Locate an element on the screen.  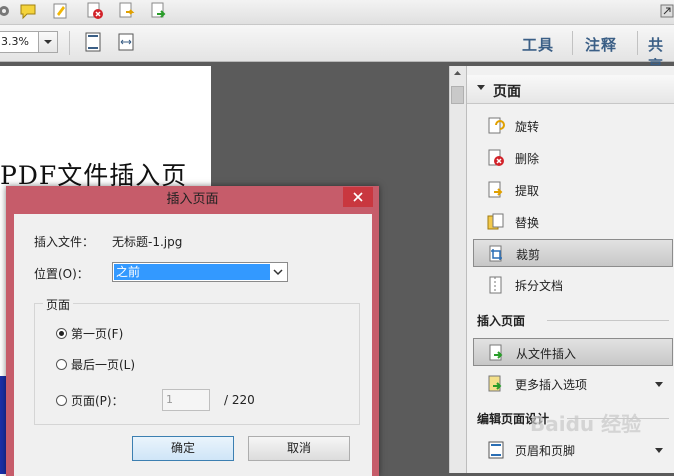
panel-item-more-insert: 更多插入选项 is located at coordinates (573, 384).